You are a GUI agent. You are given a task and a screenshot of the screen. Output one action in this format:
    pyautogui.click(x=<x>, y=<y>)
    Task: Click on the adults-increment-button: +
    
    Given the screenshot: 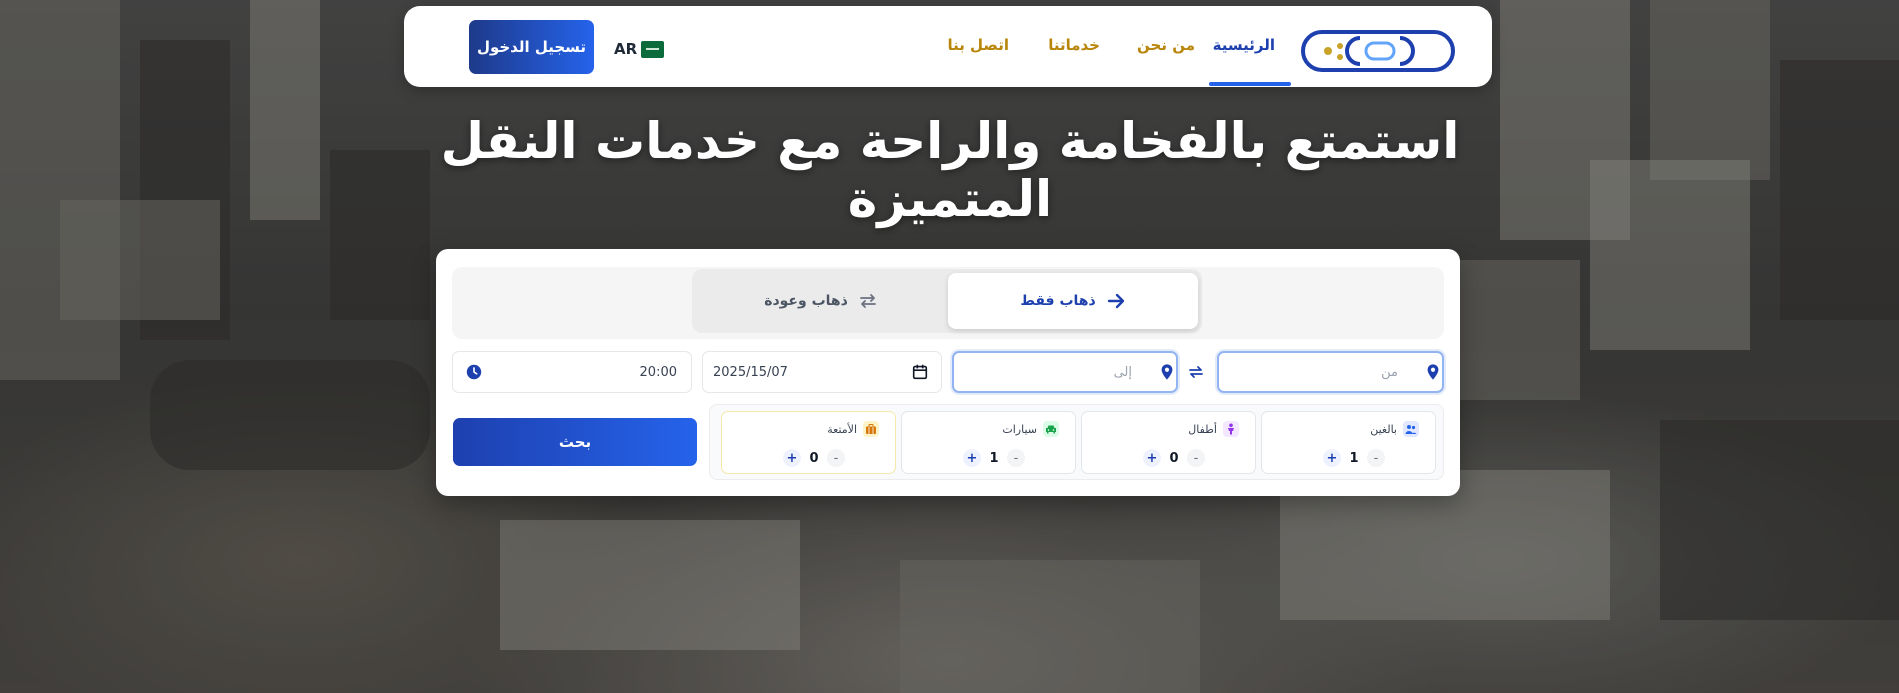 What is the action you would take?
    pyautogui.click(x=1332, y=458)
    